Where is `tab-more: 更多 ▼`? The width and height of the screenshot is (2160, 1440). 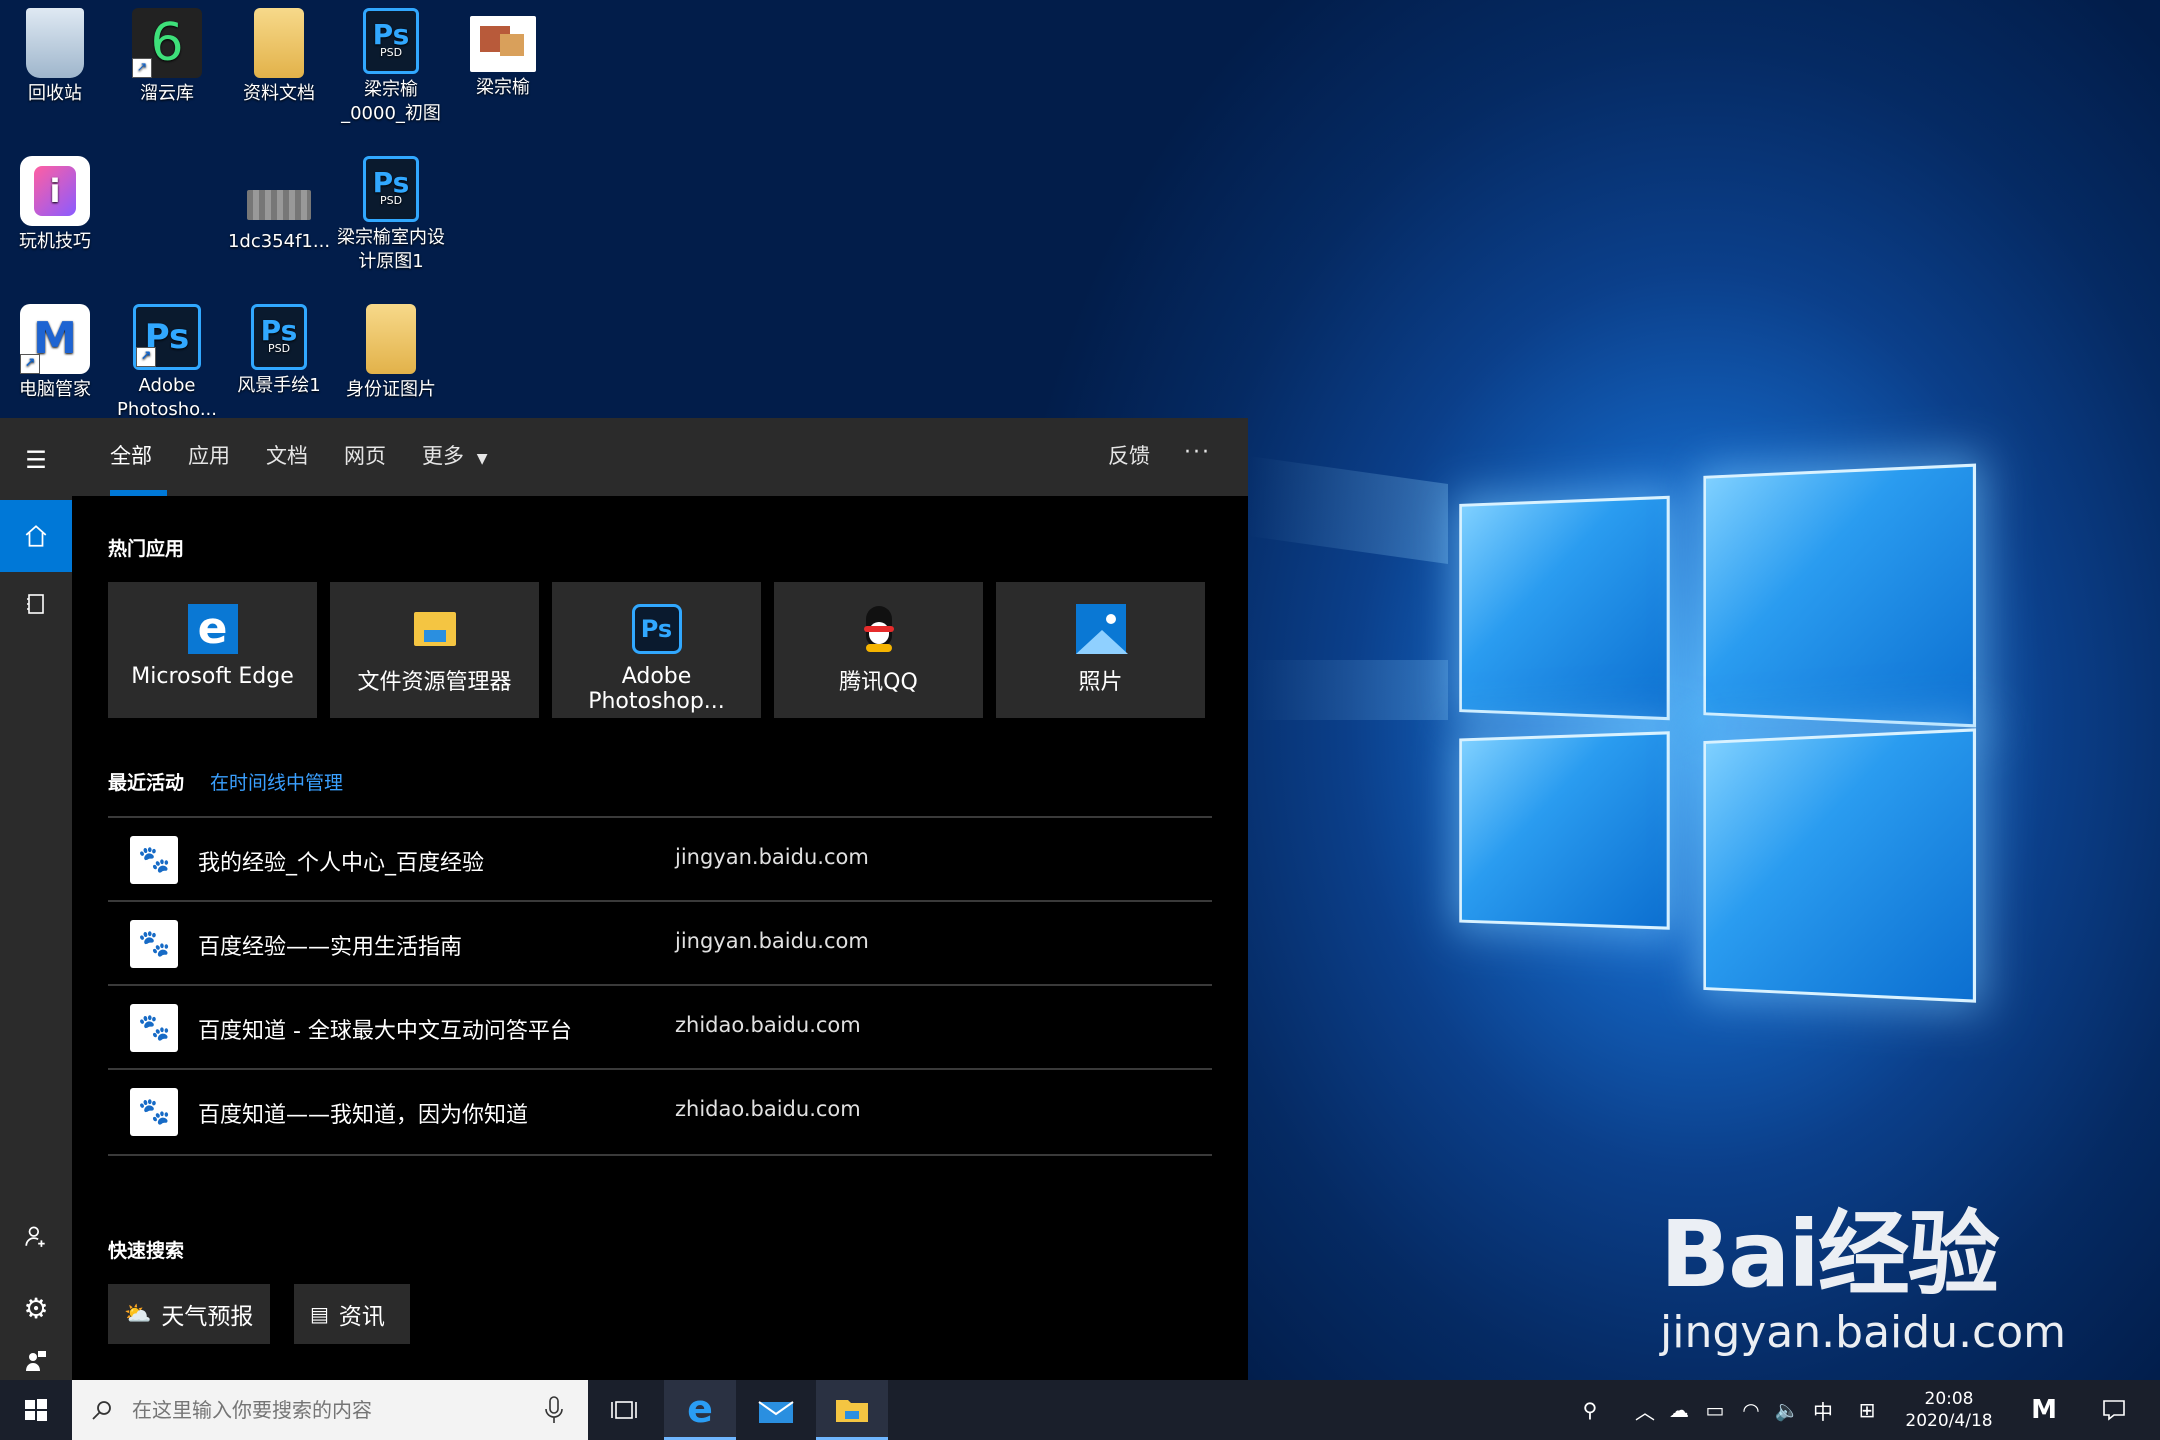
tab-more: 更多 ▼ is located at coordinates (454, 457).